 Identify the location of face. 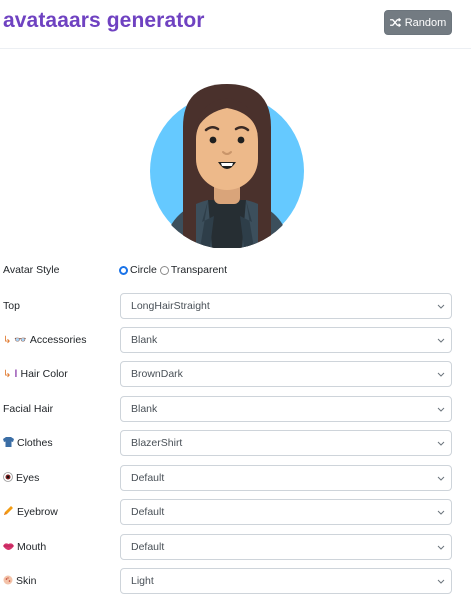
(227, 149).